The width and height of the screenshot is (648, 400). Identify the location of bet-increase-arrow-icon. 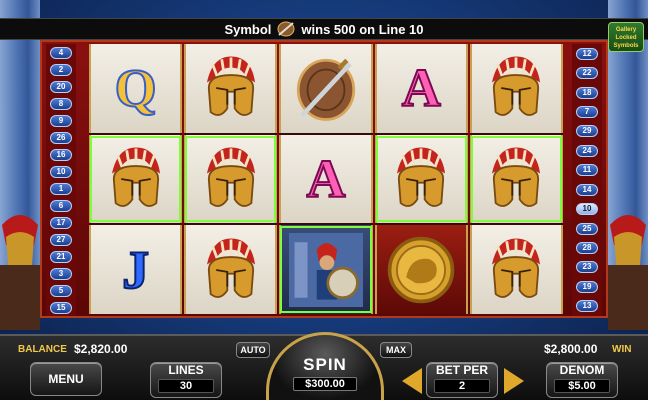
(514, 381).